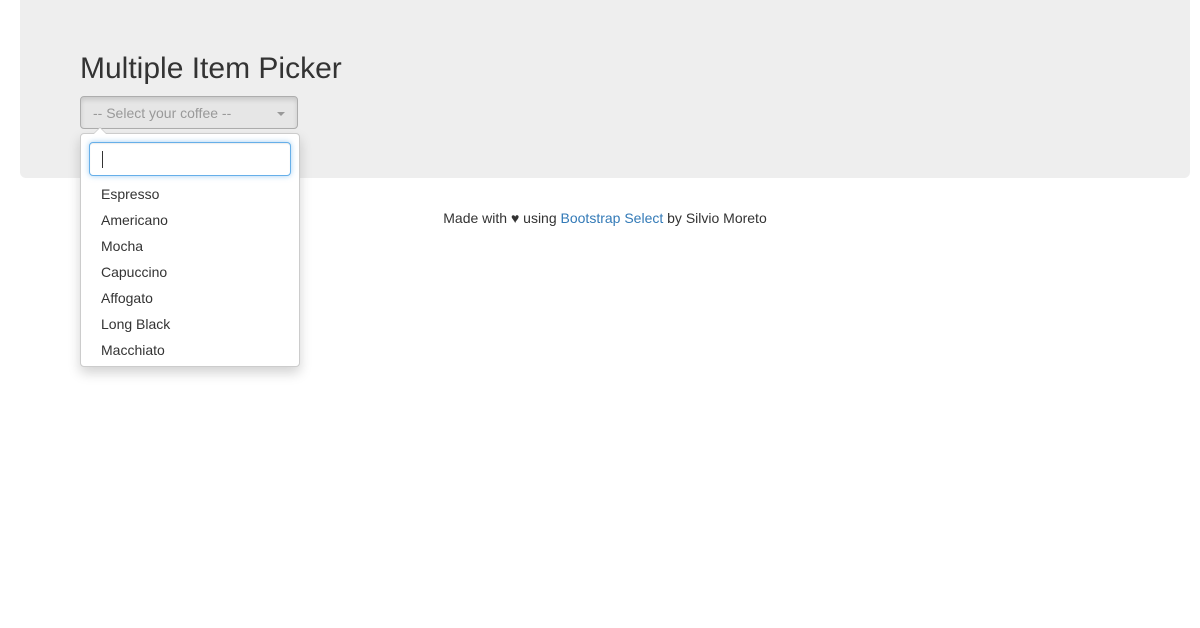 Image resolution: width=1200 pixels, height=628 pixels. I want to click on option-mocha: Mocha, so click(190, 246).